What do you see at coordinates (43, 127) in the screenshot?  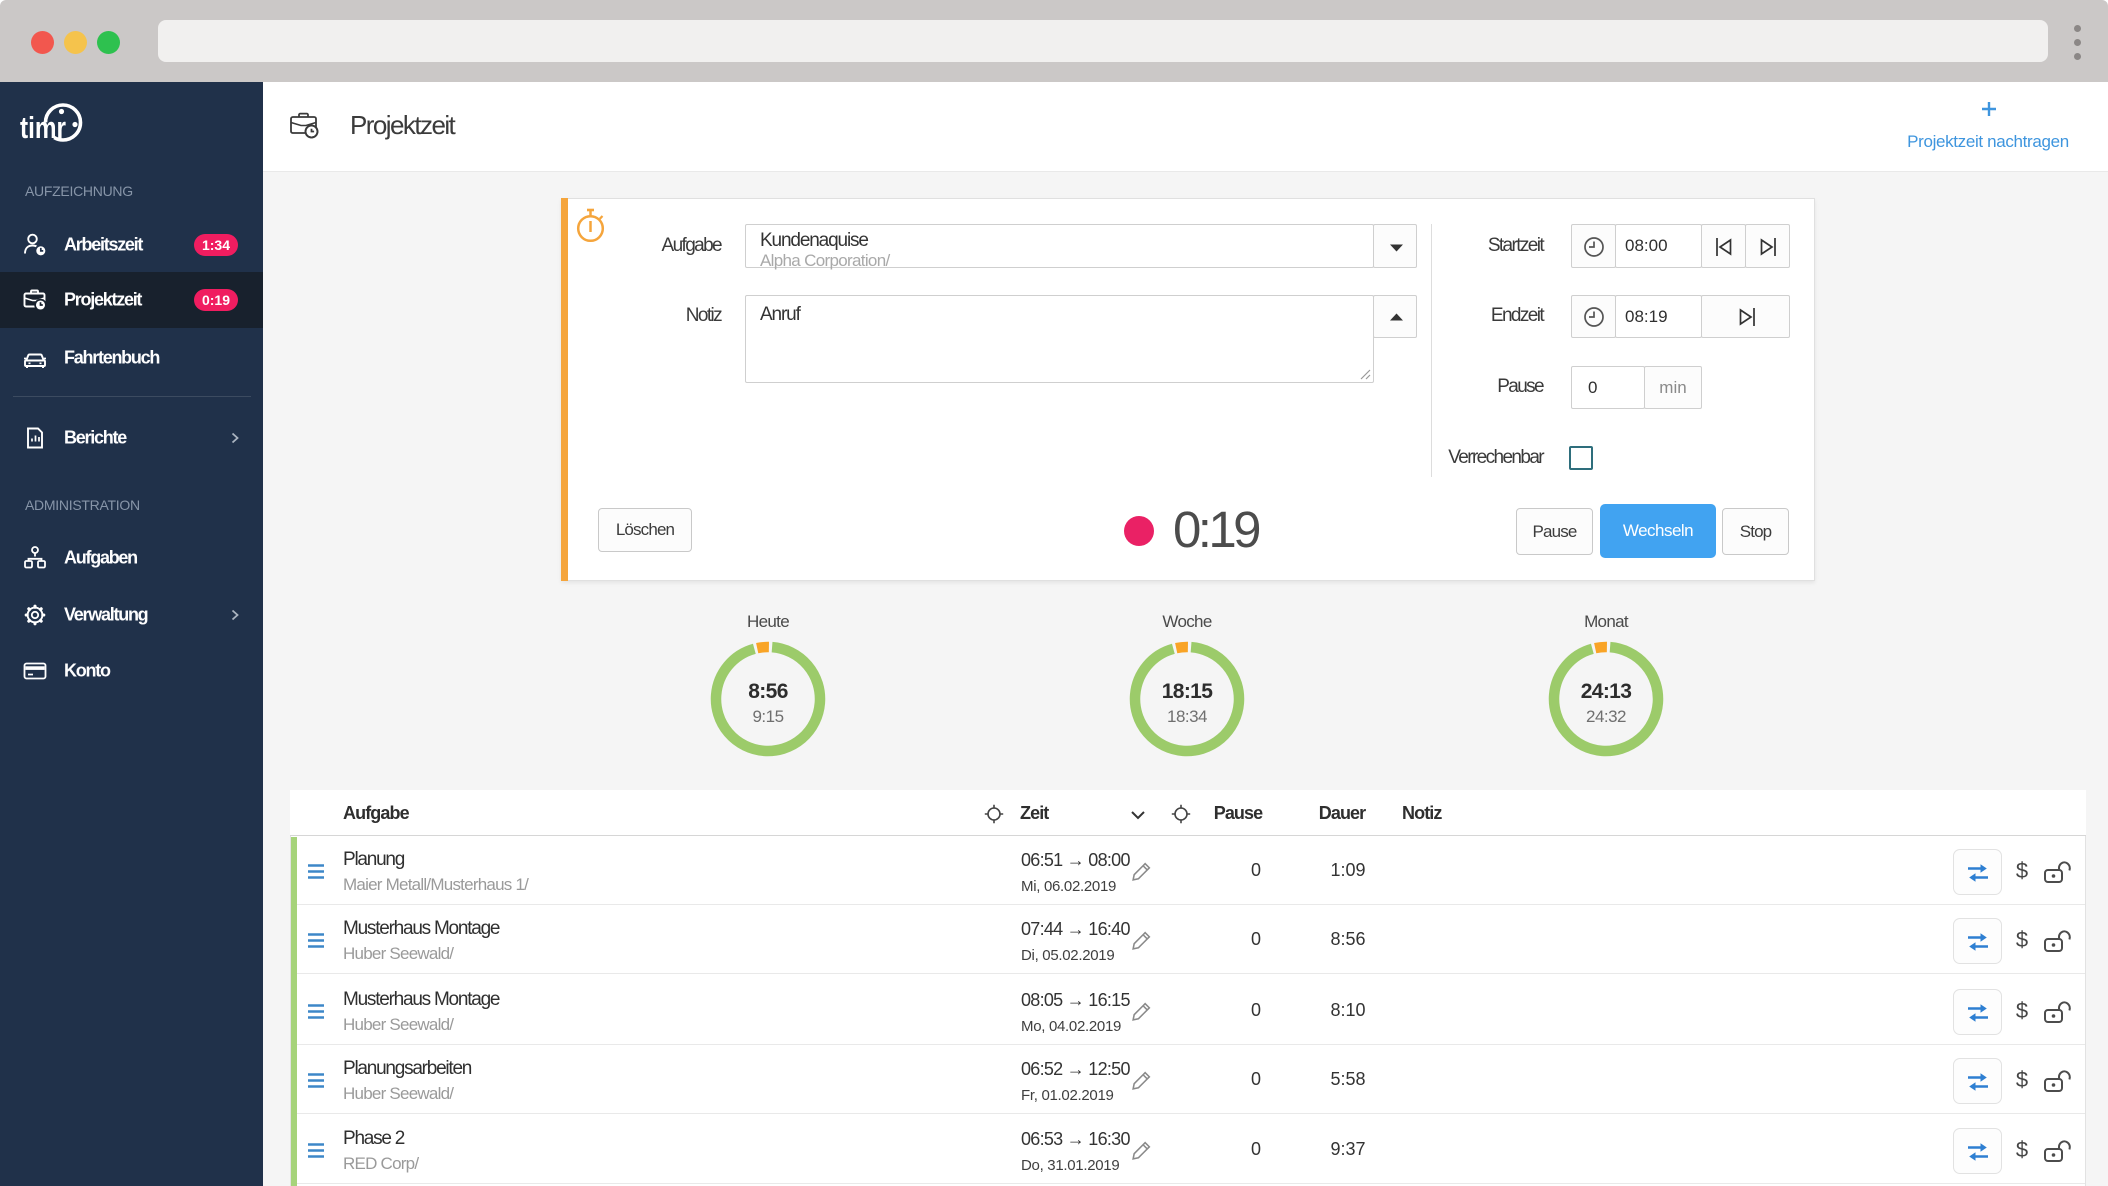 I see `svg-text: timr` at bounding box center [43, 127].